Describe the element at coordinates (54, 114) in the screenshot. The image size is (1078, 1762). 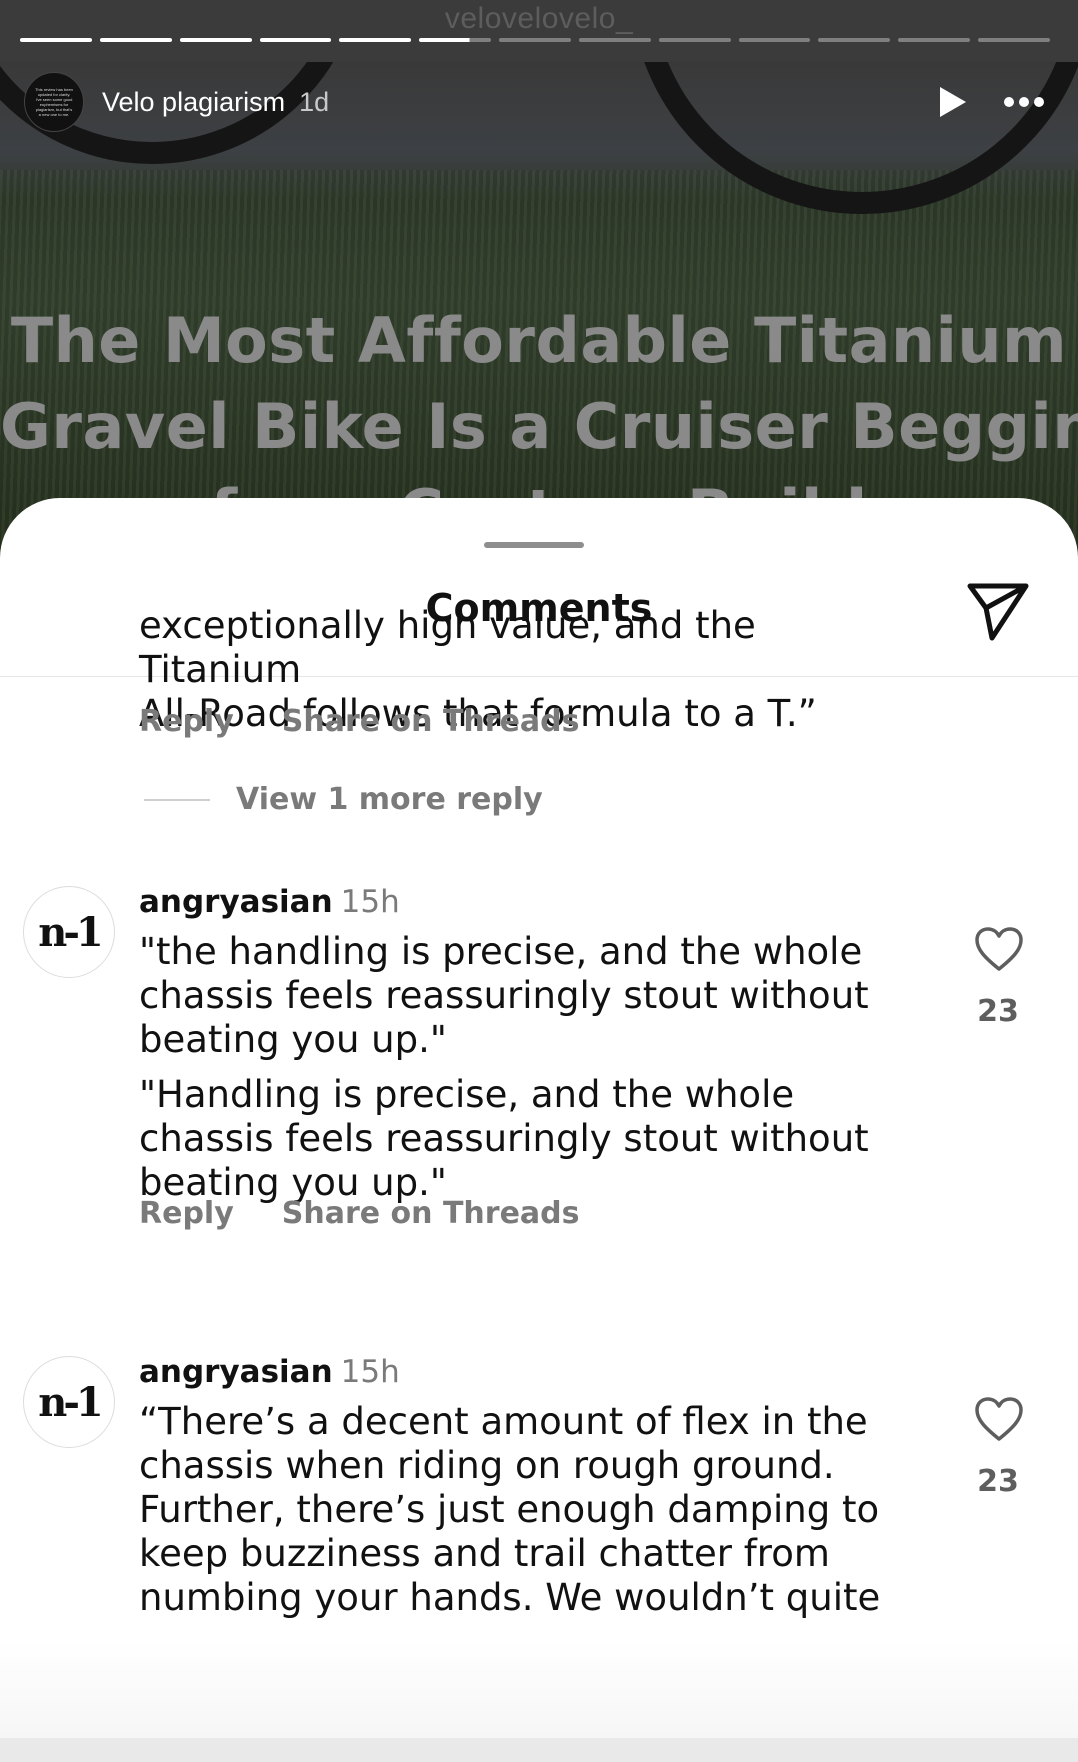
I see `story-avatar-text: a new one to me.` at that location.